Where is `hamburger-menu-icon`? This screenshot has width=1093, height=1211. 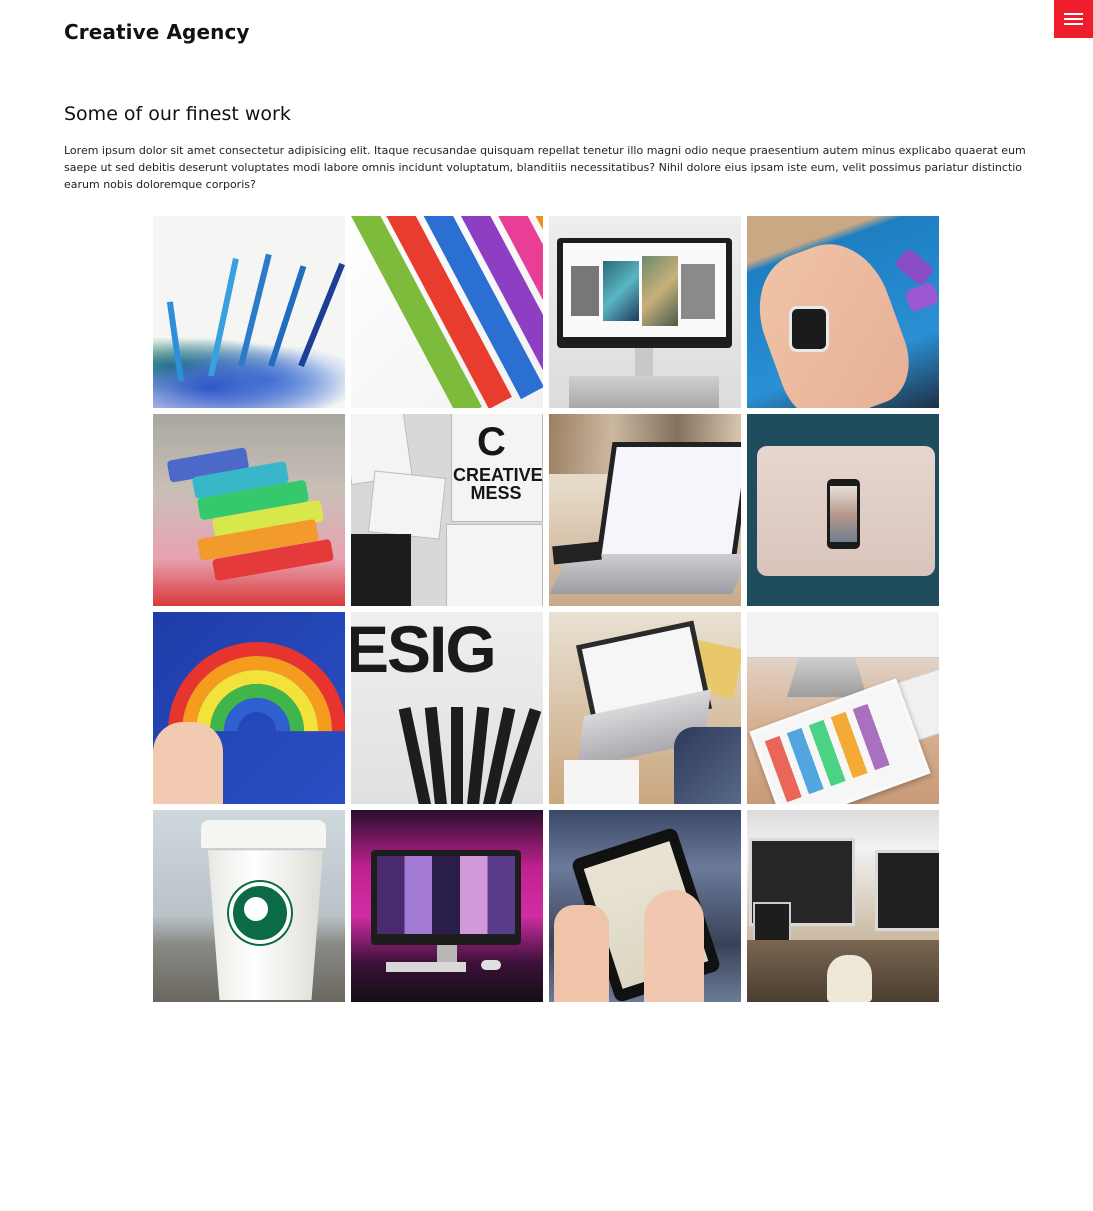
hamburger-menu-icon is located at coordinates (1073, 14).